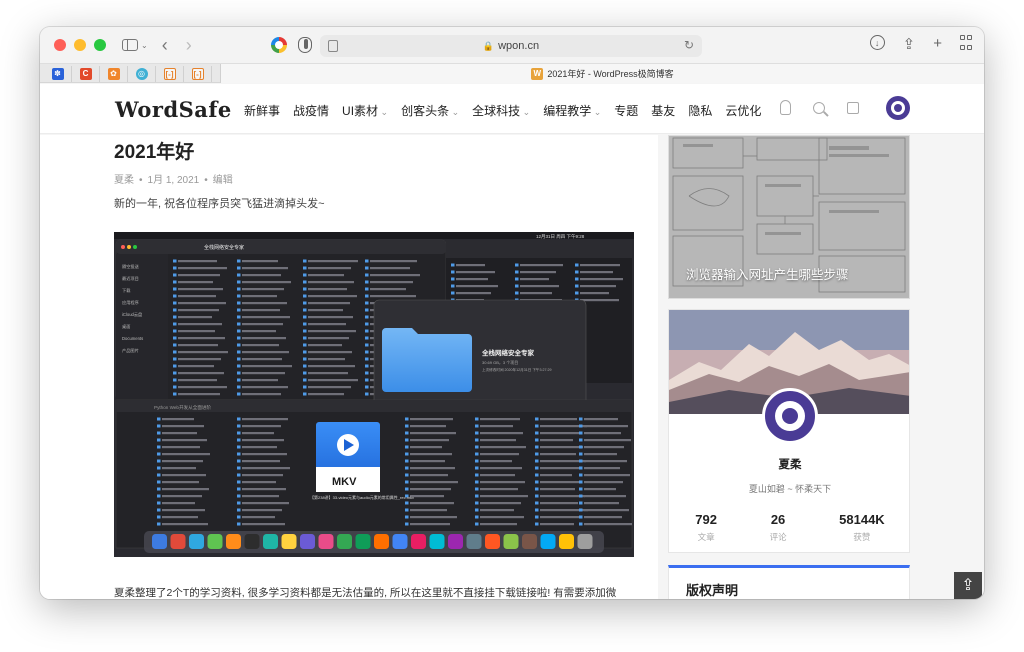 Image resolution: width=1024 pixels, height=652 pixels. What do you see at coordinates (124, 180) in the screenshot?
I see `post-author: 夏柔` at bounding box center [124, 180].